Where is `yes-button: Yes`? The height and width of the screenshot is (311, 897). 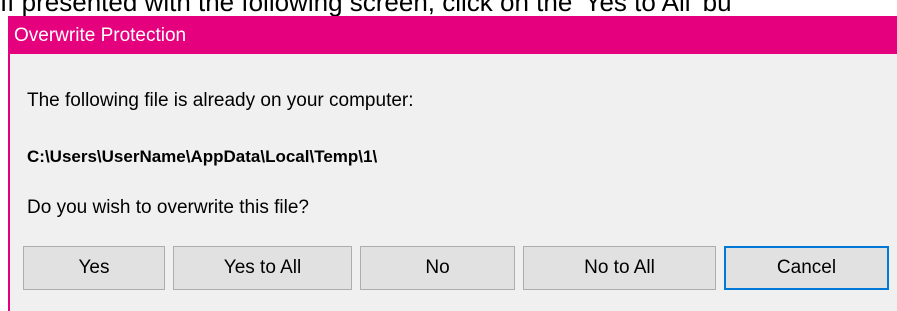 yes-button: Yes is located at coordinates (94, 268).